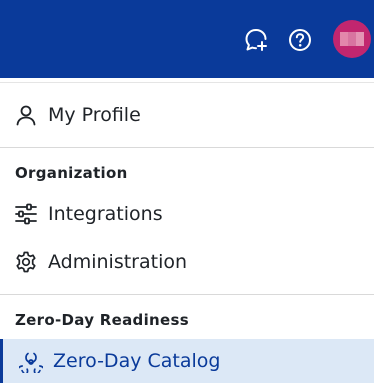 The height and width of the screenshot is (391, 374). What do you see at coordinates (118, 262) in the screenshot?
I see `menu-item-label: Administration` at bounding box center [118, 262].